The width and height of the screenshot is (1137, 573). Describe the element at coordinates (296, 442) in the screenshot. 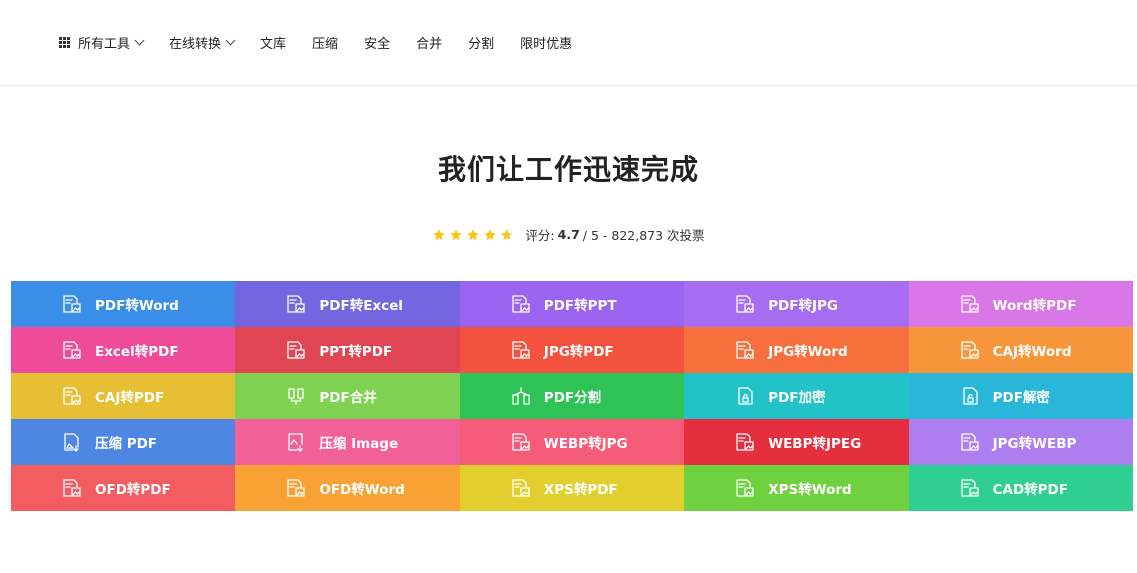

I see `compress-image-icon` at that location.